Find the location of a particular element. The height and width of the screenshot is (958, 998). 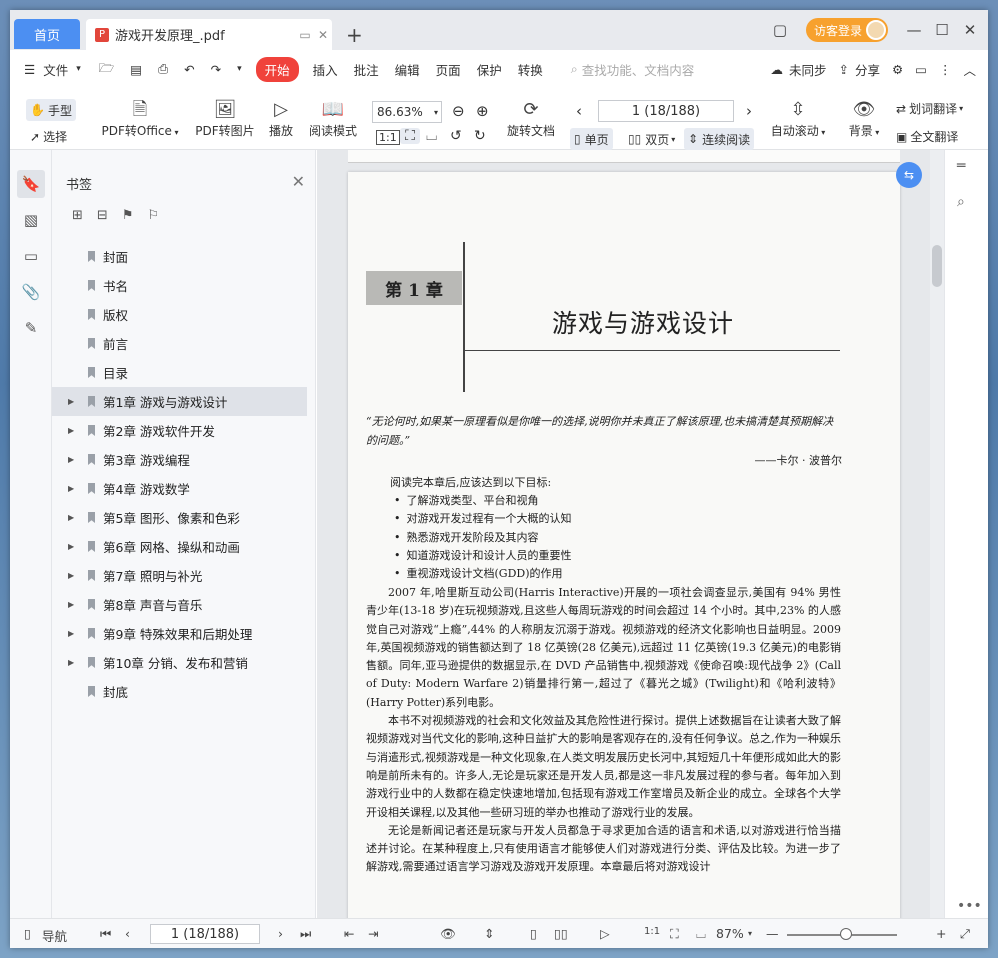

bookmark-add-icon: ⚑ is located at coordinates (128, 215).